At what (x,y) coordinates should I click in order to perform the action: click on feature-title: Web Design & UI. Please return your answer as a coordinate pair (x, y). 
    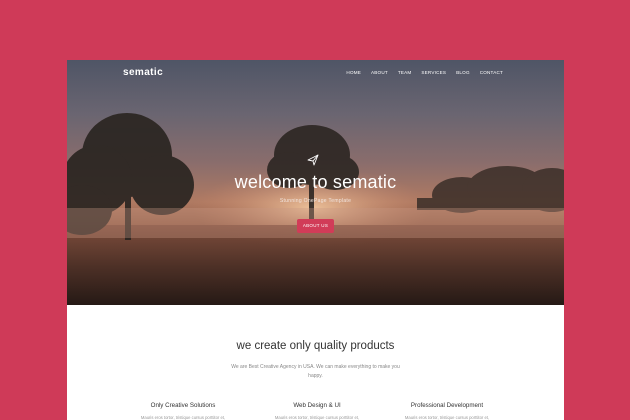
    Looking at the image, I should click on (317, 405).